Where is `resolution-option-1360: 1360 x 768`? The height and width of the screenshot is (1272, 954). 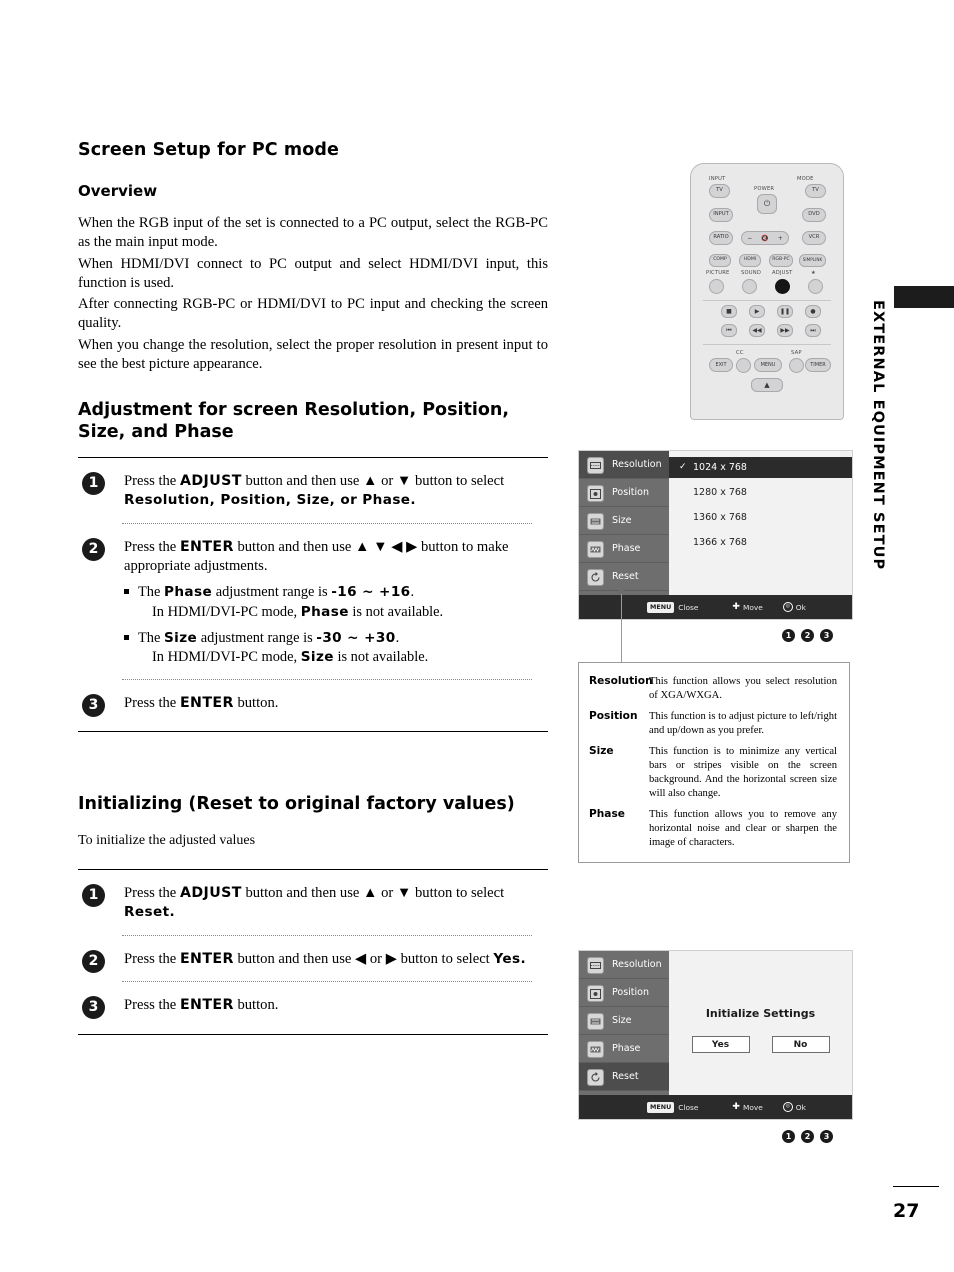 resolution-option-1360: 1360 x 768 is located at coordinates (760, 517).